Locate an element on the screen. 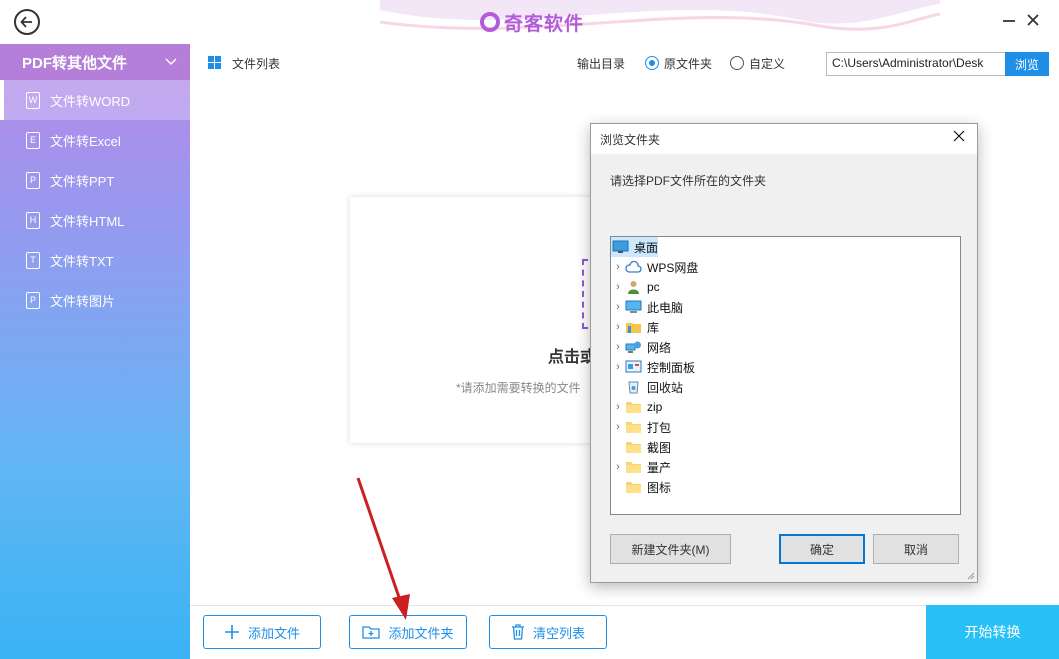  dialog-close-button is located at coordinates (959, 138).